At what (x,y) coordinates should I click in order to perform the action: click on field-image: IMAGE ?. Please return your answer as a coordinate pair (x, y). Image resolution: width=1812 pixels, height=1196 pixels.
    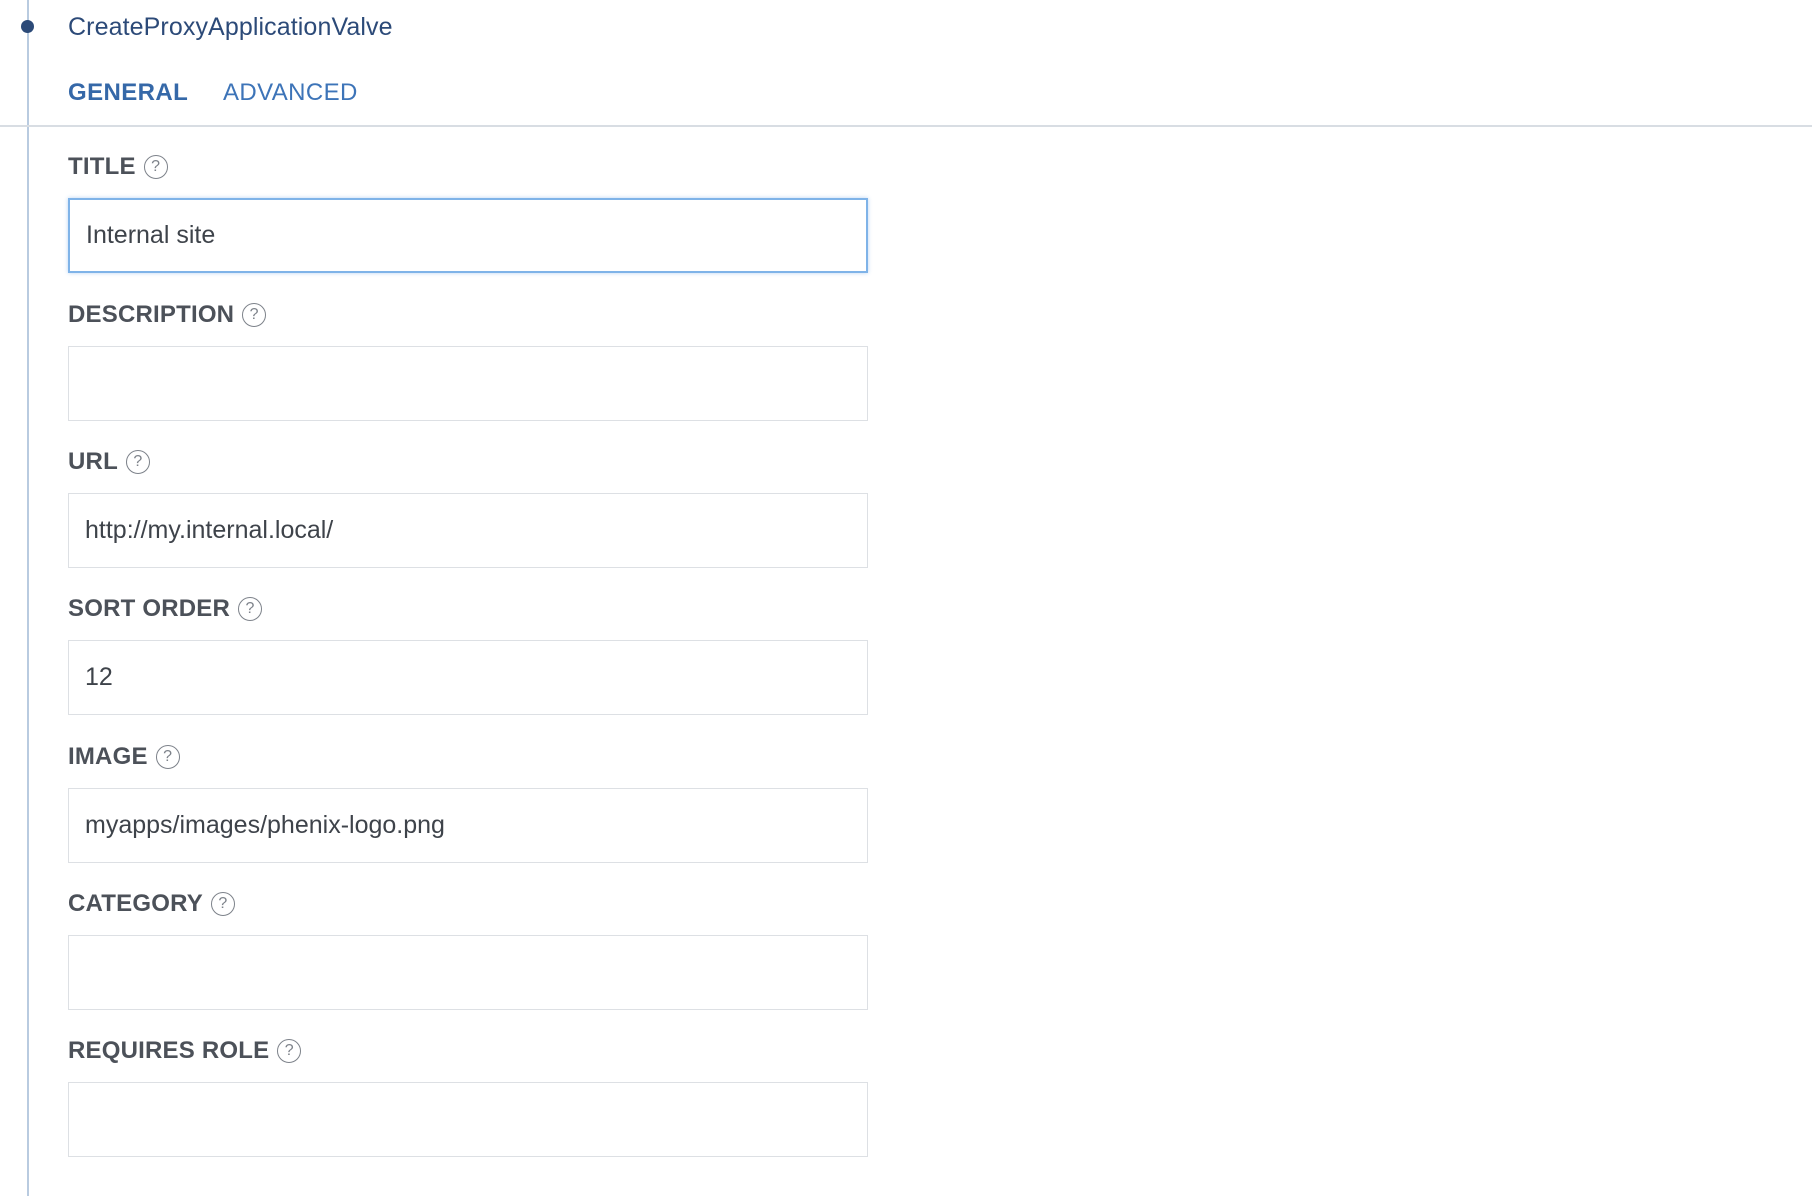
    Looking at the image, I should click on (468, 801).